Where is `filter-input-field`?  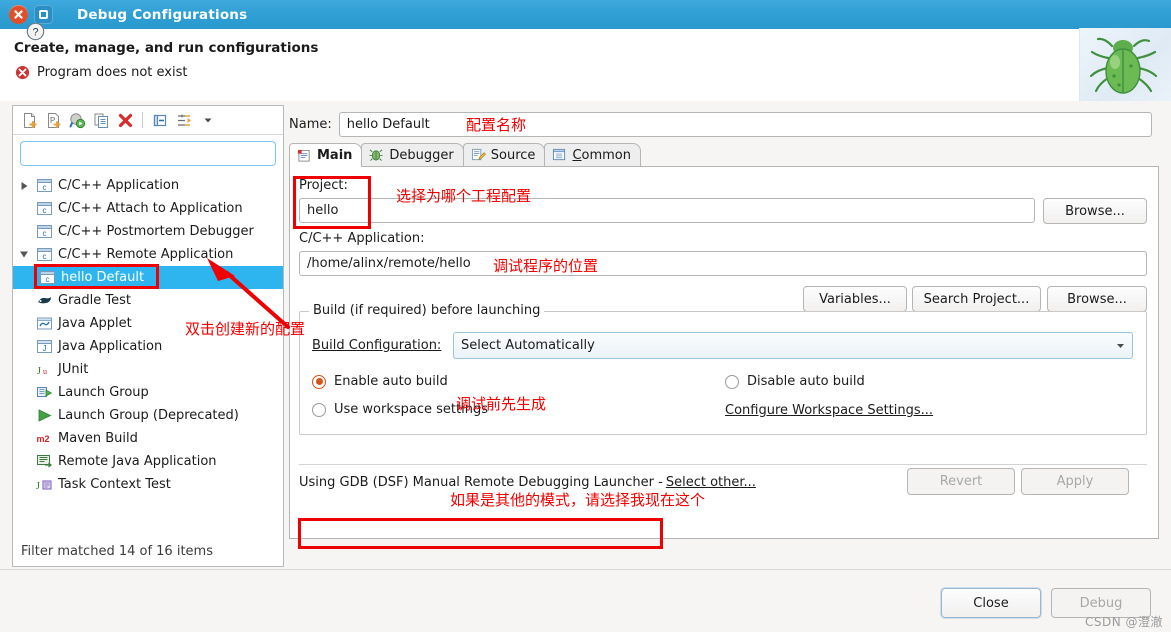 filter-input-field is located at coordinates (148, 153).